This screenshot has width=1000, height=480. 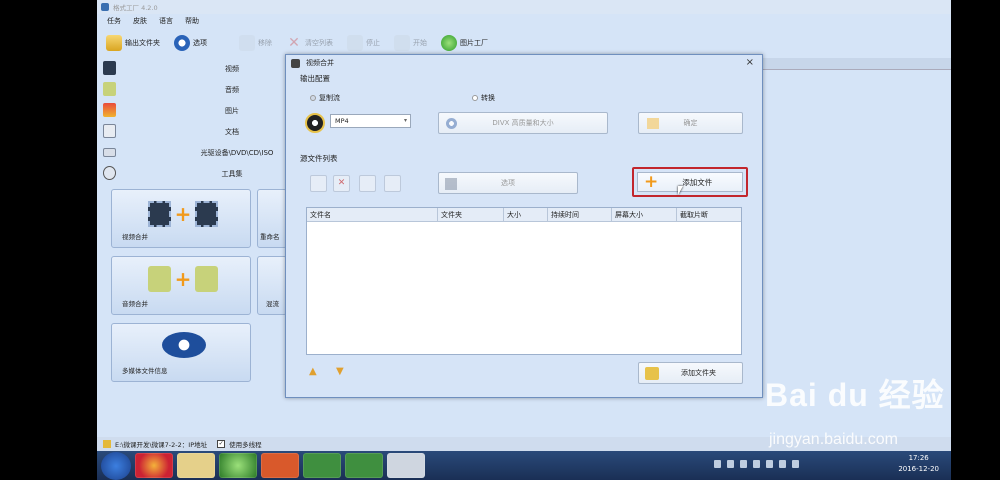 I want to click on col-filename: 文件名, so click(x=372, y=215).